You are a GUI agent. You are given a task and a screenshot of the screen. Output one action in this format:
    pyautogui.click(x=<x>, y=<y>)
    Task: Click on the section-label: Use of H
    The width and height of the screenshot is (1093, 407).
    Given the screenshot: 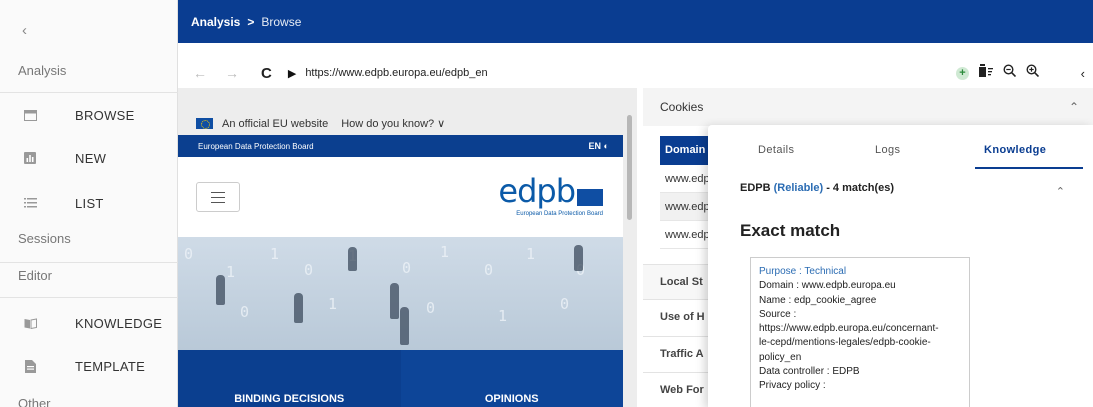 What is the action you would take?
    pyautogui.click(x=682, y=317)
    